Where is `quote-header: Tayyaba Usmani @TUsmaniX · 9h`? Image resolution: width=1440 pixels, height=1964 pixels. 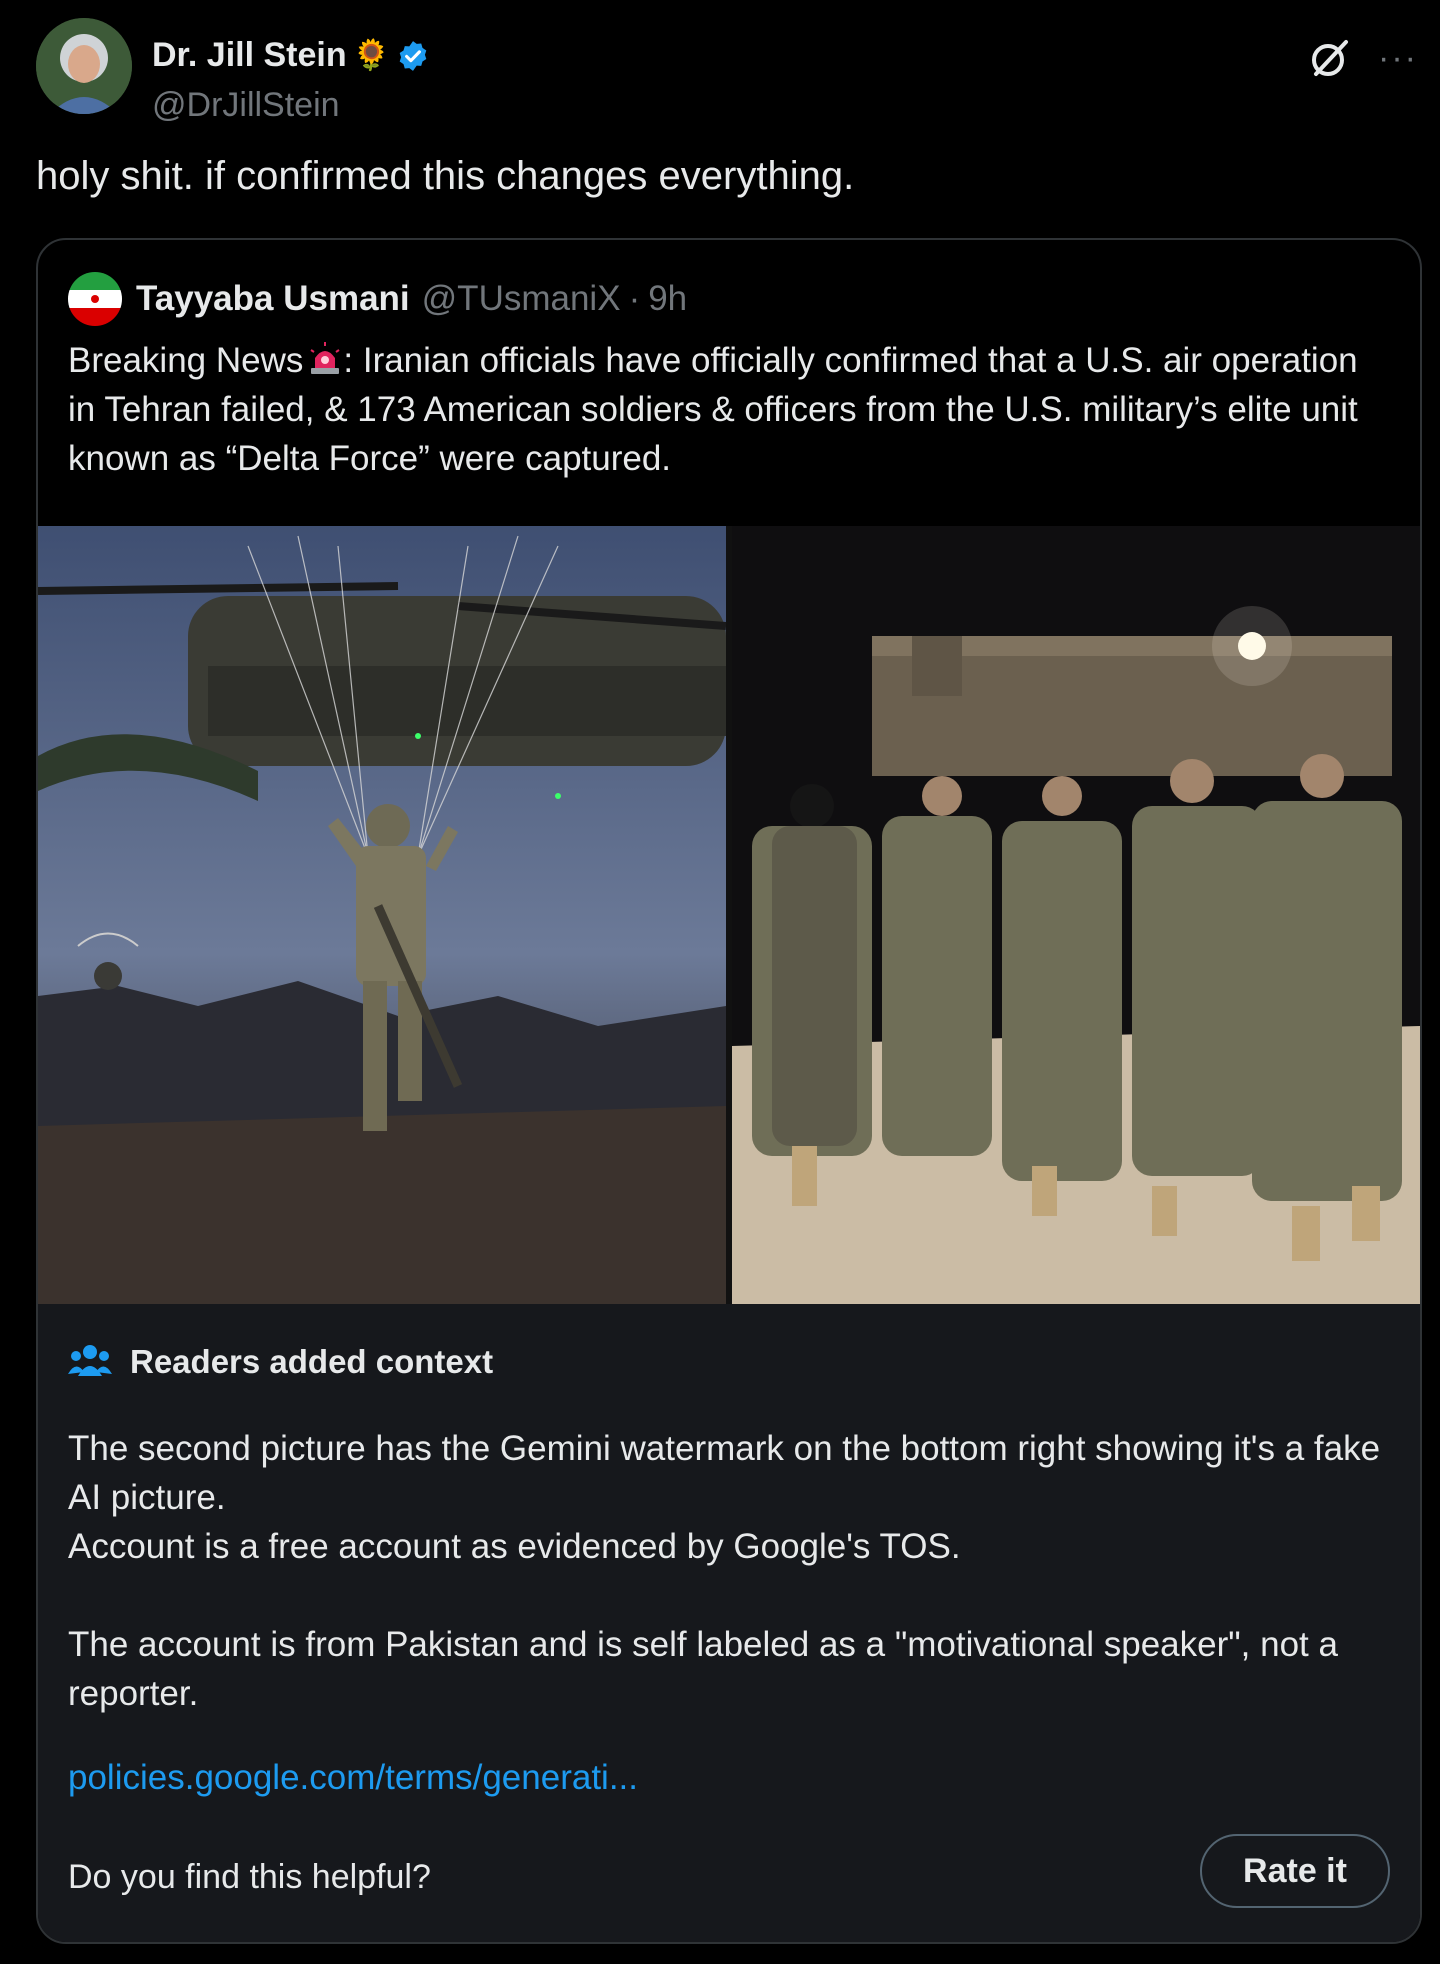
quote-header: Tayyaba Usmani @TUsmaniX · 9h is located at coordinates (377, 299).